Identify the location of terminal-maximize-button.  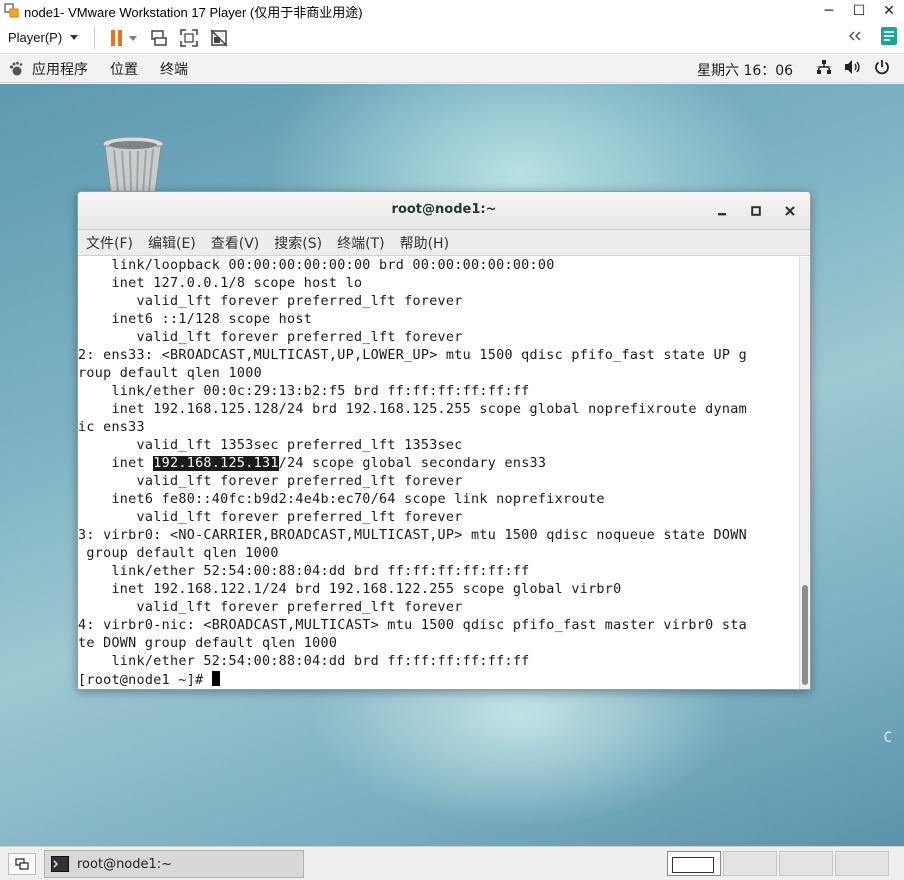
(756, 211).